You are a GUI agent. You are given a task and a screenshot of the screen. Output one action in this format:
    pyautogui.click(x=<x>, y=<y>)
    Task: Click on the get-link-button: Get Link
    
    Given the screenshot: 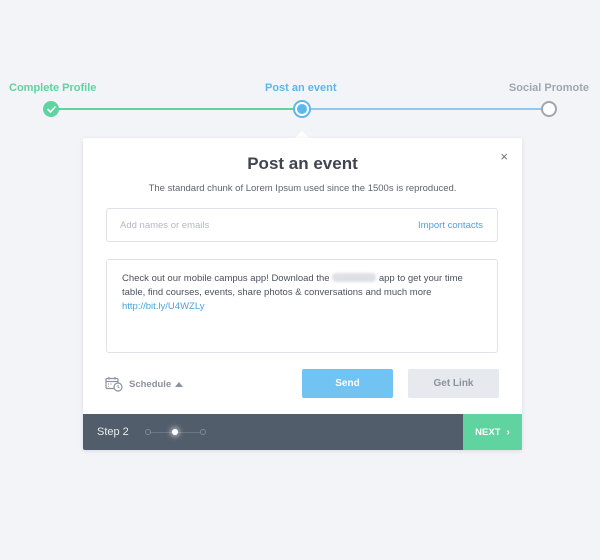 What is the action you would take?
    pyautogui.click(x=453, y=383)
    